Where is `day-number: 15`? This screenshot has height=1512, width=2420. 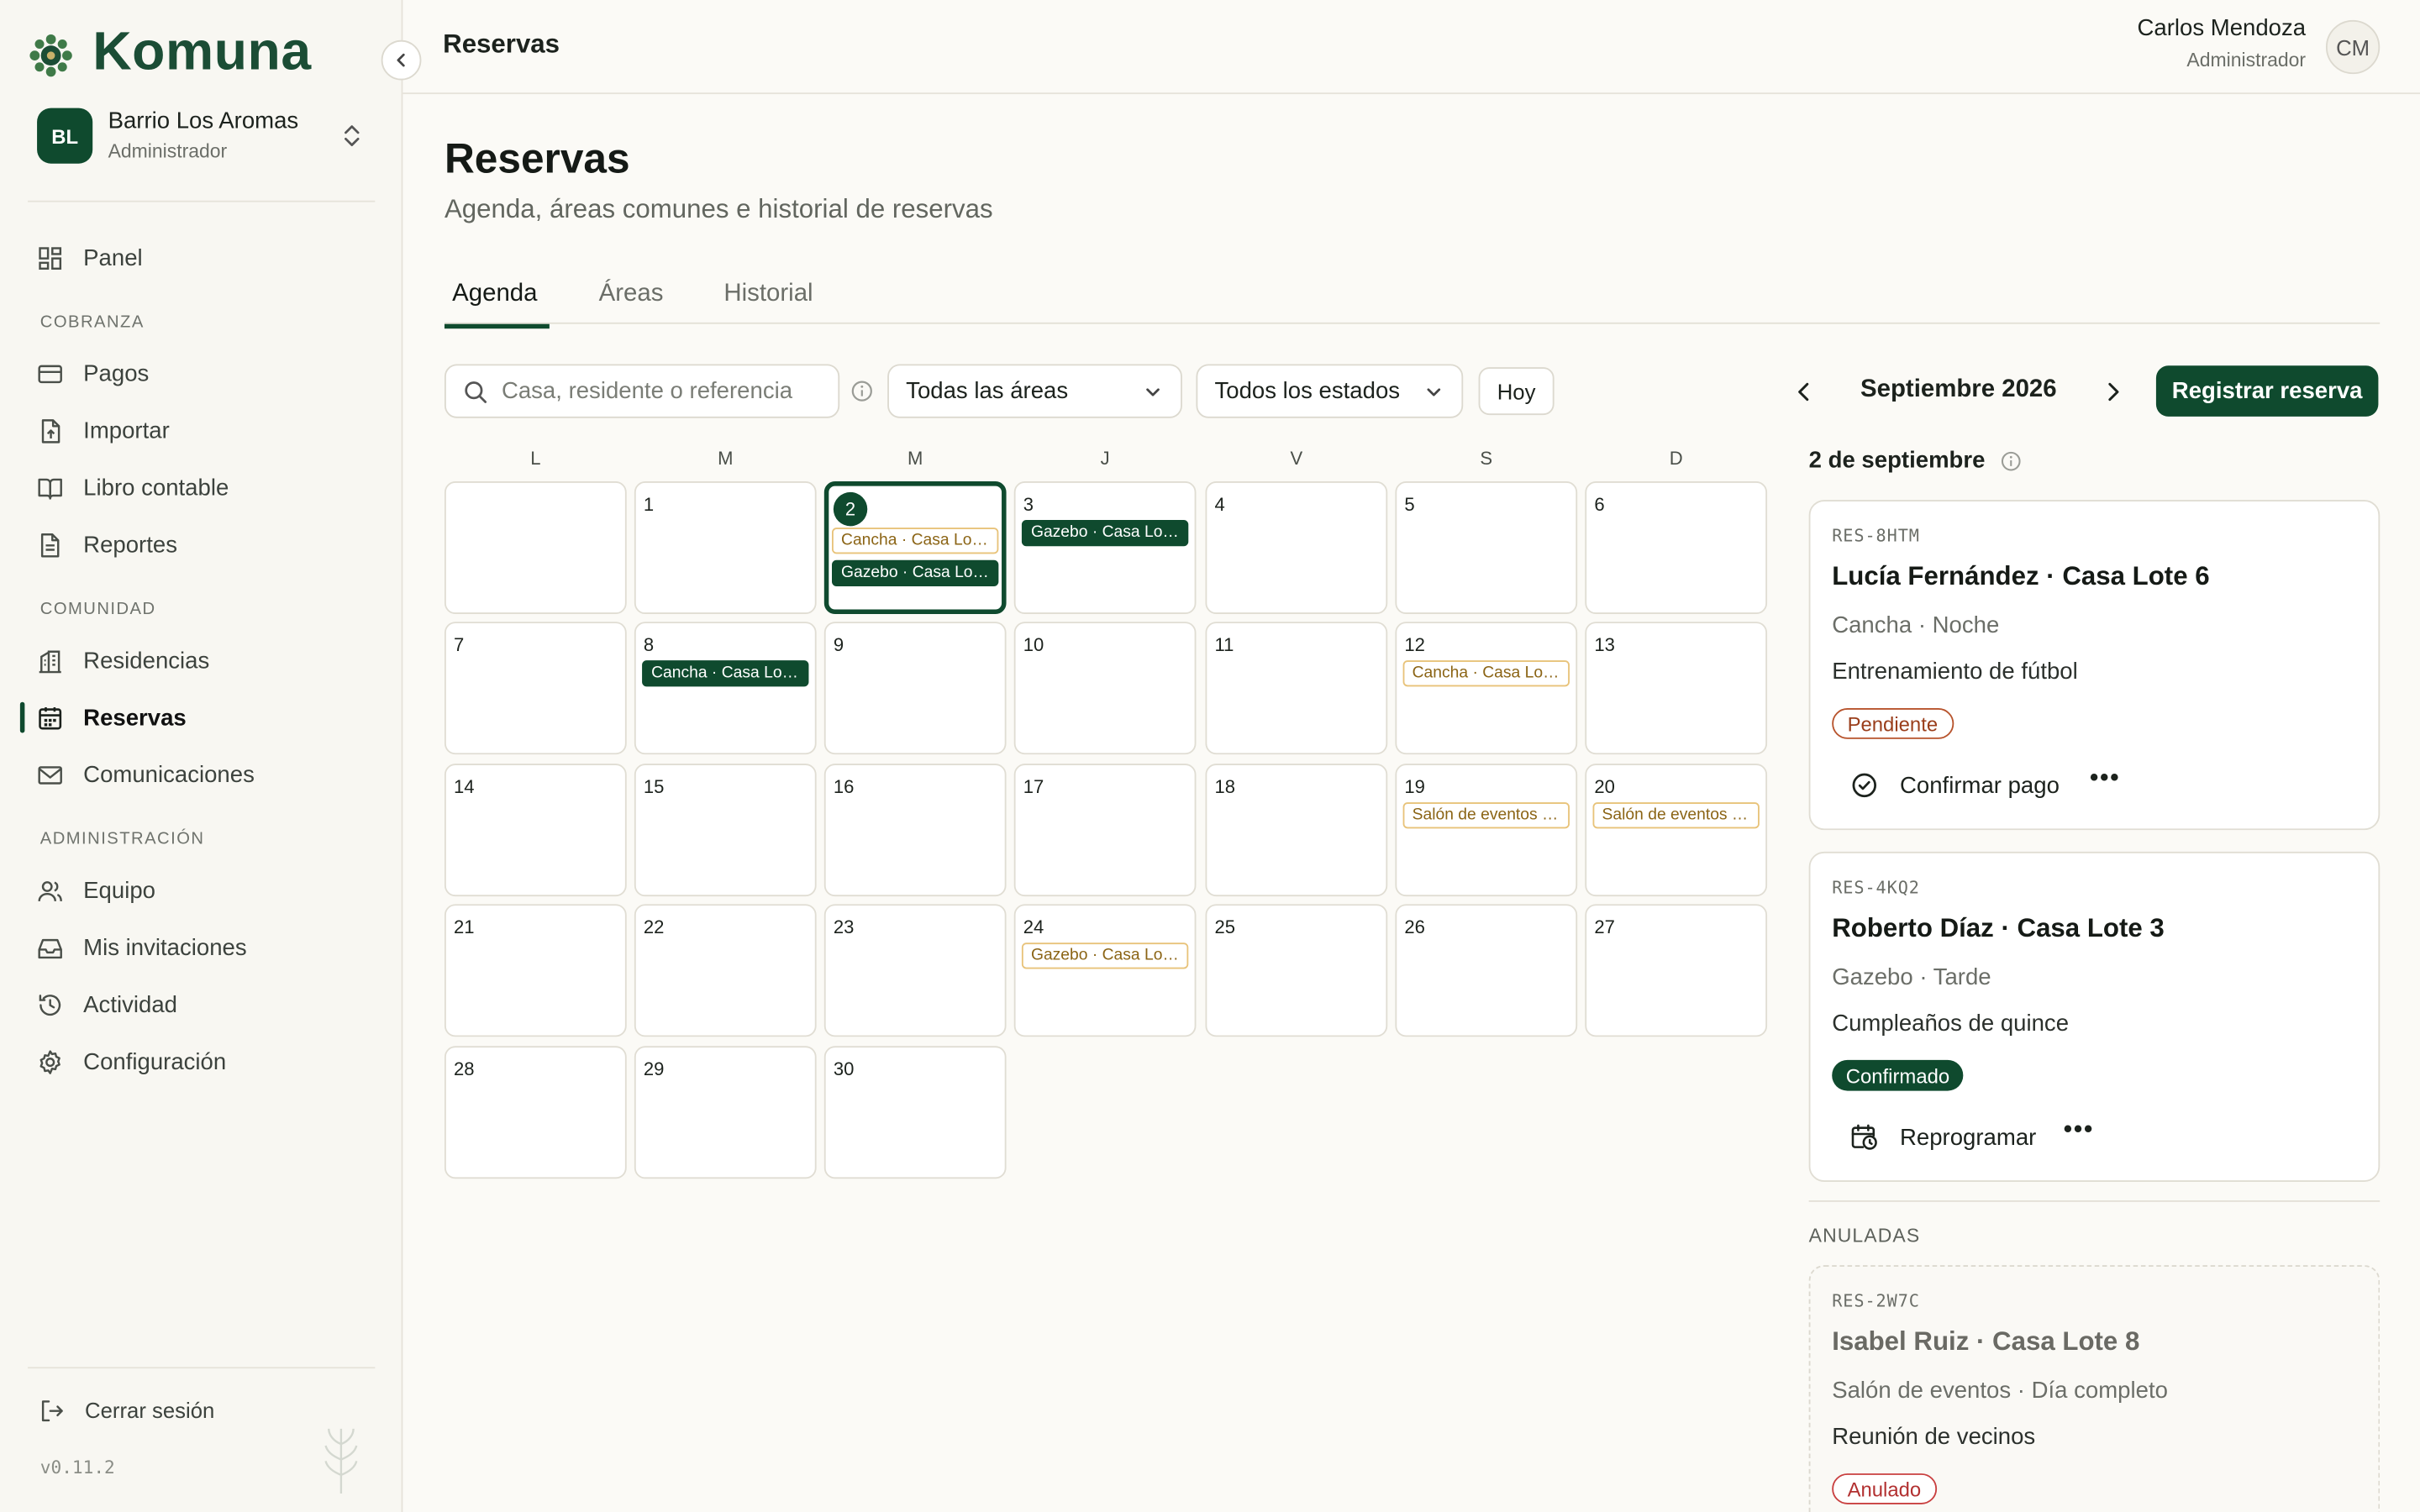 day-number: 15 is located at coordinates (654, 786).